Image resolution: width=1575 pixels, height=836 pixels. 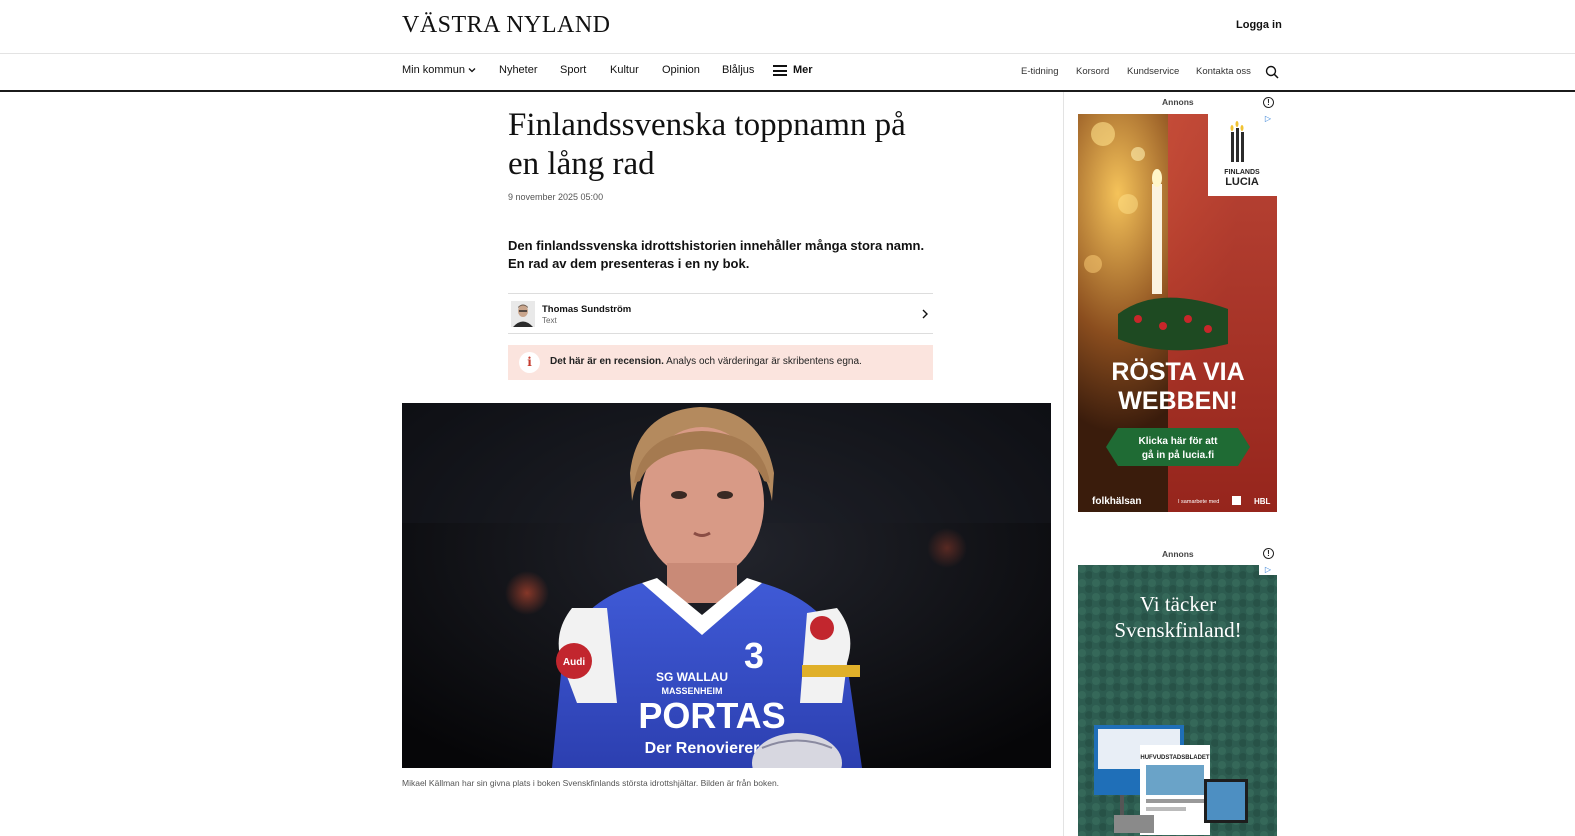 I want to click on svg-text: gå in på lucia.fi, so click(x=1178, y=455).